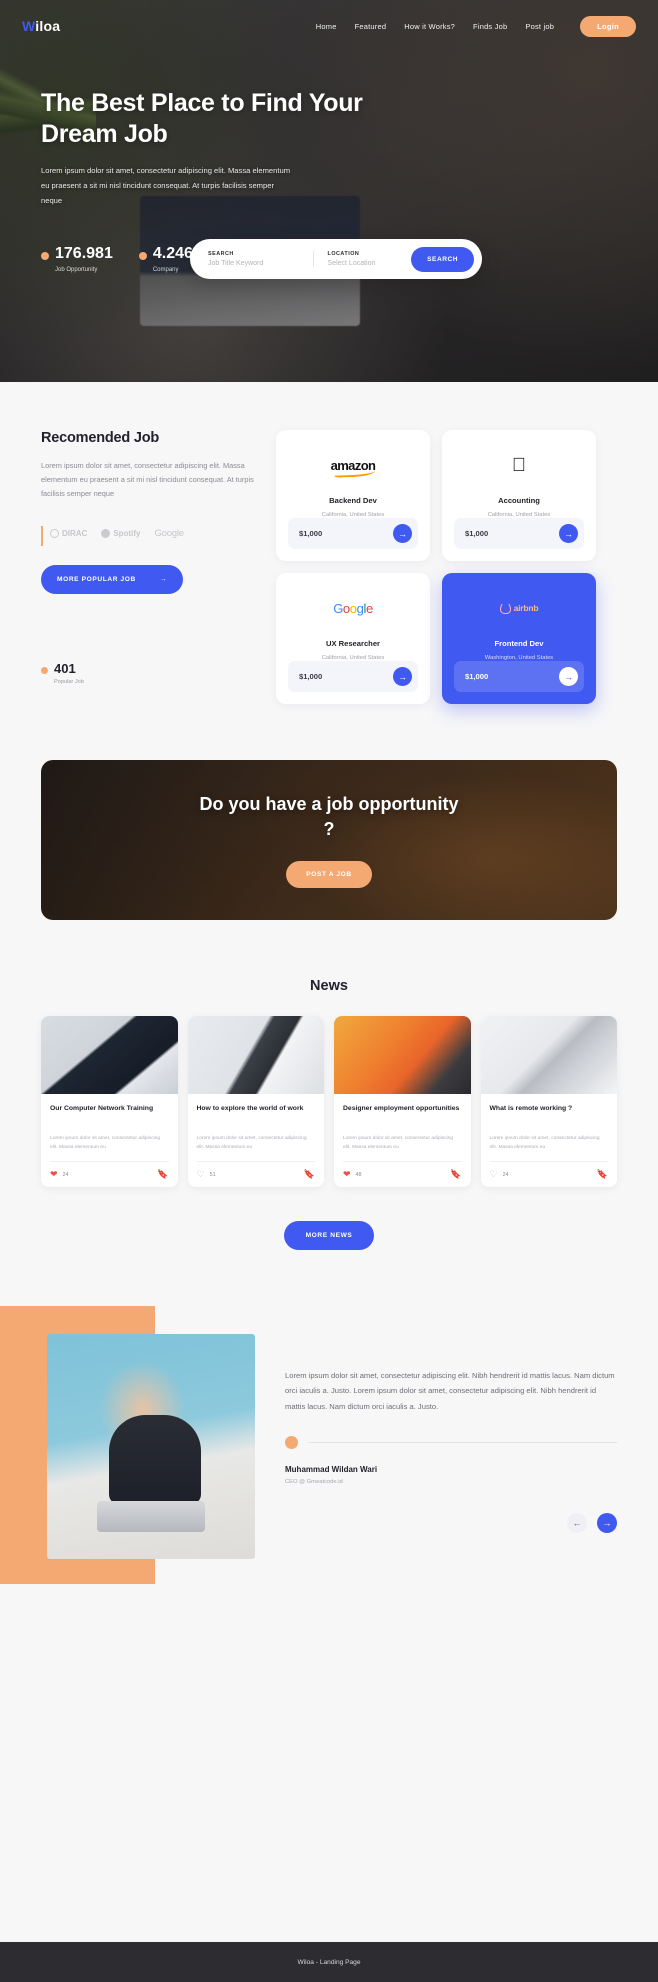 This screenshot has width=658, height=1982. Describe the element at coordinates (607, 1522) in the screenshot. I see `carousel-next-icon: →` at that location.